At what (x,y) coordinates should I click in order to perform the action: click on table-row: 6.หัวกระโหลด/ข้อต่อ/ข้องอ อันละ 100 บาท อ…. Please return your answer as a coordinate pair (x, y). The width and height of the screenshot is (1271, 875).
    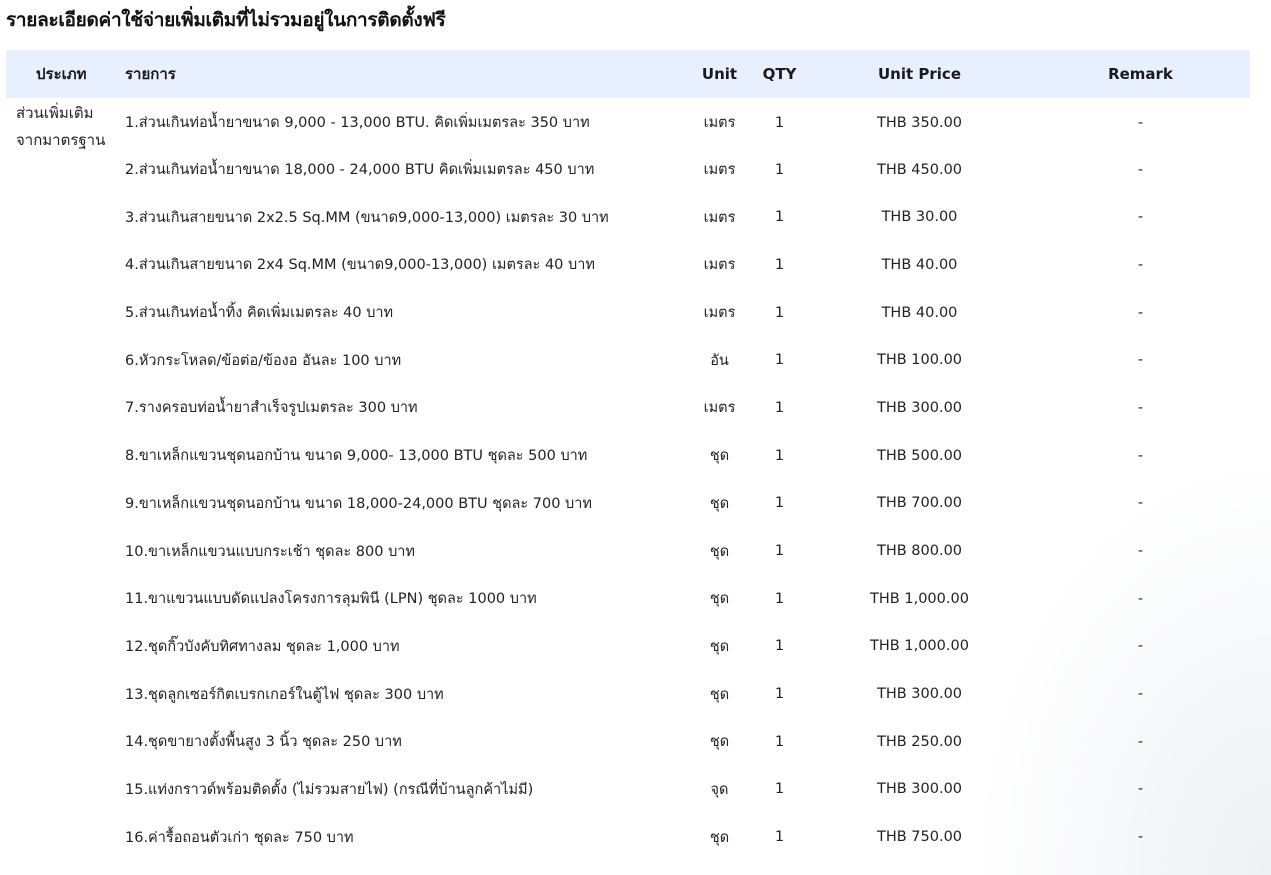
    Looking at the image, I should click on (628, 360).